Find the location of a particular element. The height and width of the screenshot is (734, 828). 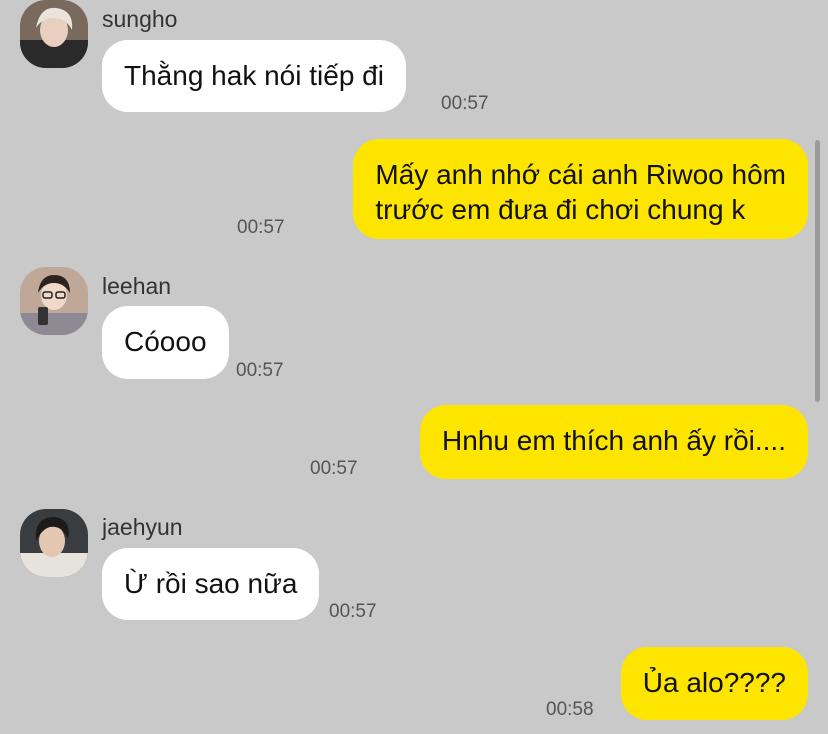

avatar-jaehyun is located at coordinates (54, 543).